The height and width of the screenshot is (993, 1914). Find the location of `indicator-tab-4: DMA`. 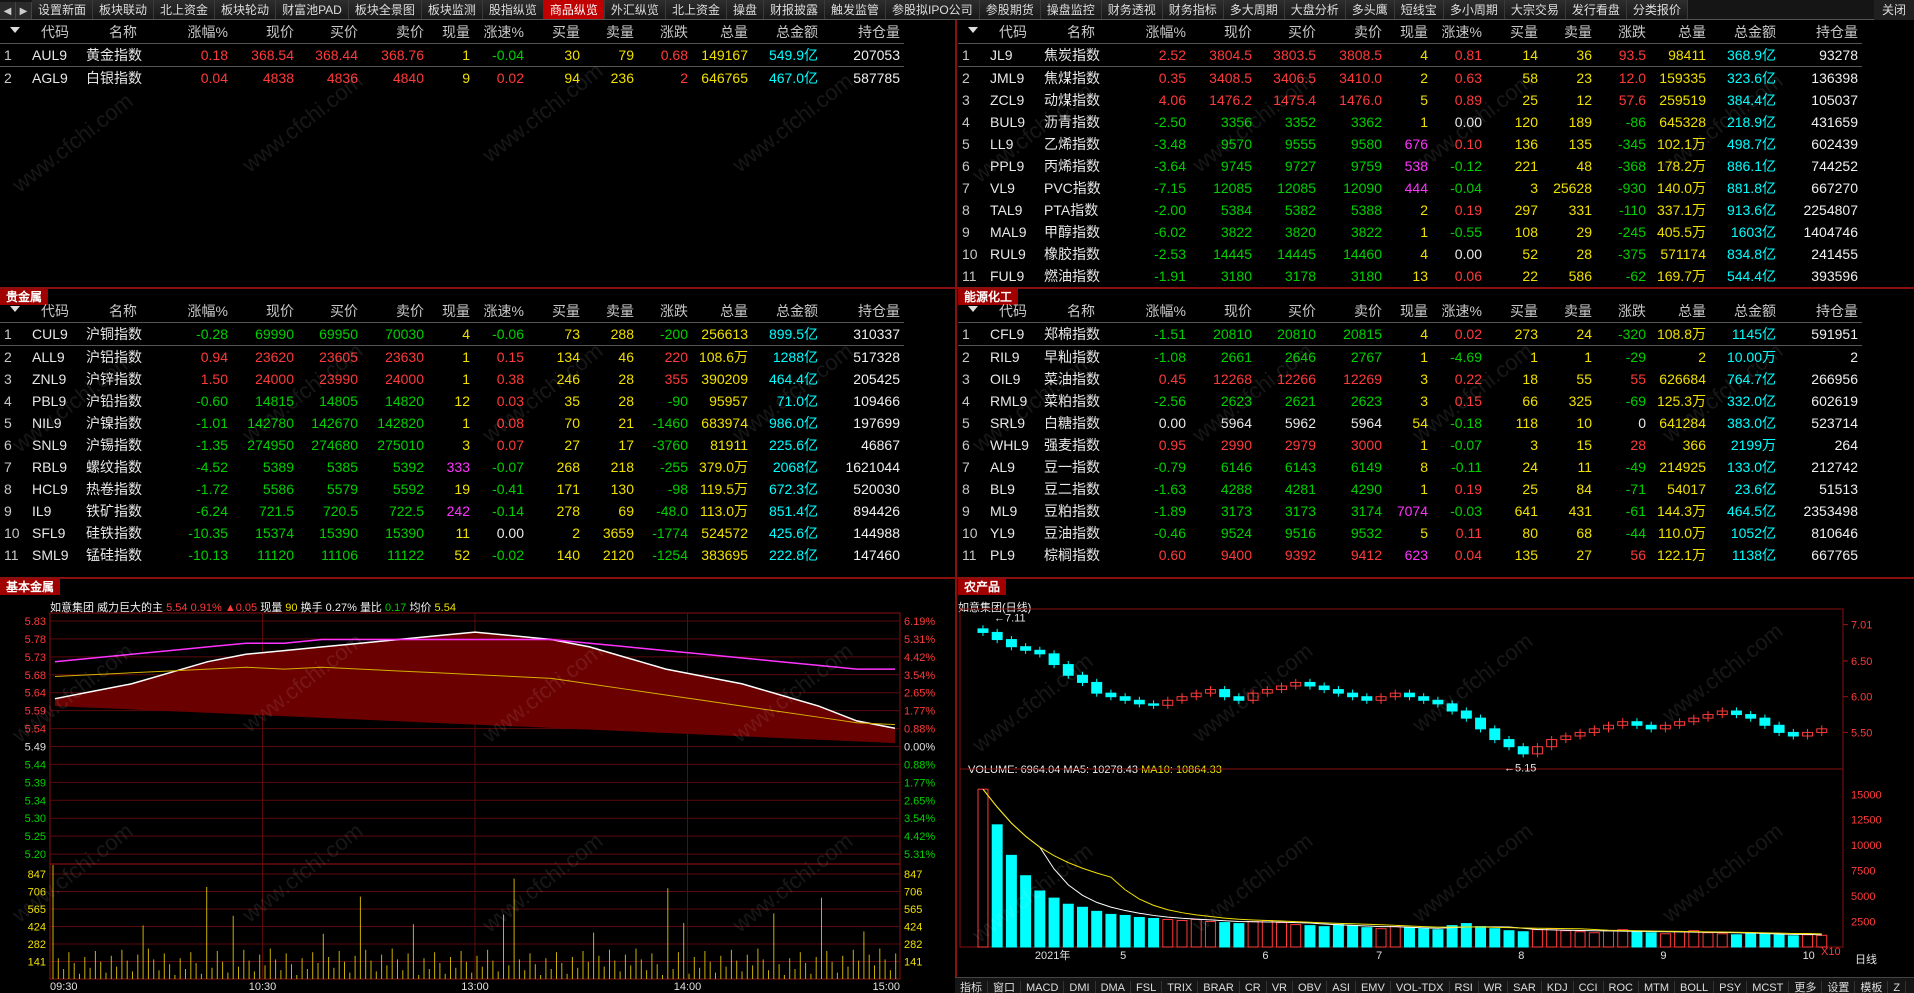

indicator-tab-4: DMA is located at coordinates (1114, 987).